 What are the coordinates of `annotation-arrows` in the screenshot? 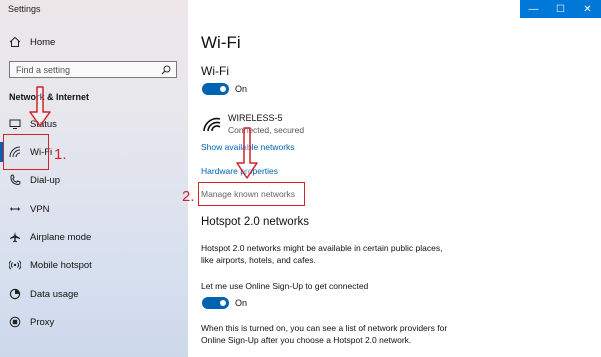 It's located at (143, 132).